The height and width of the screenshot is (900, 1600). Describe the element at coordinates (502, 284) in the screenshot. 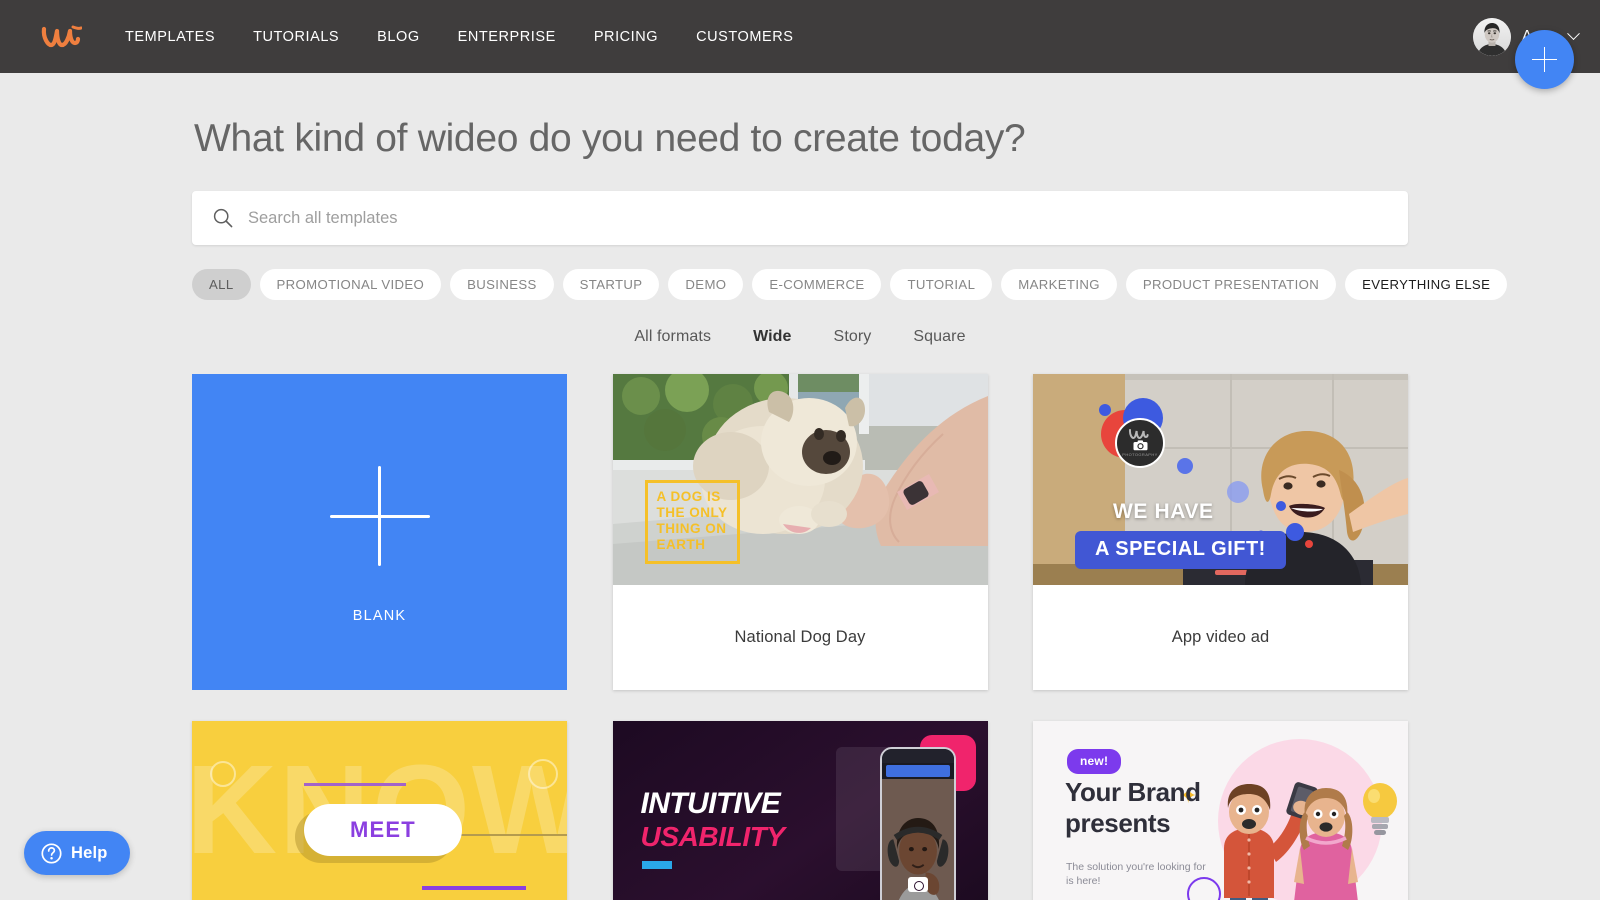

I see `chip-business: BUSINESS` at that location.